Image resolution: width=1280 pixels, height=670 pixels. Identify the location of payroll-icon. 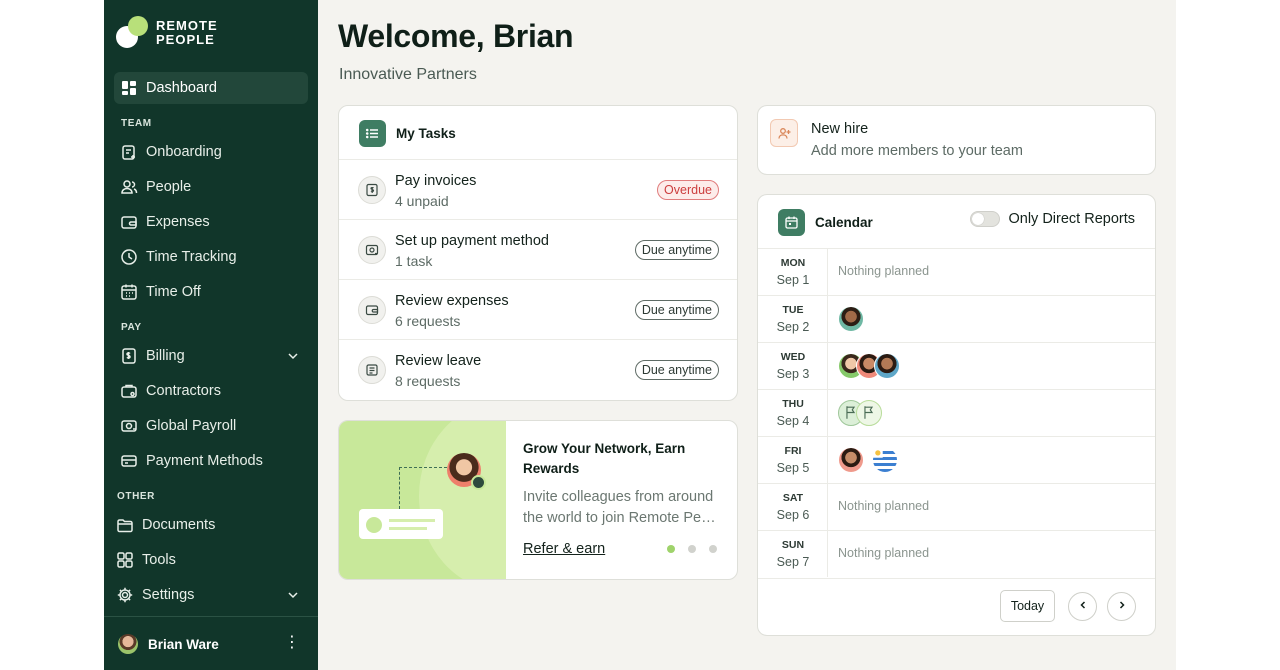
(129, 426).